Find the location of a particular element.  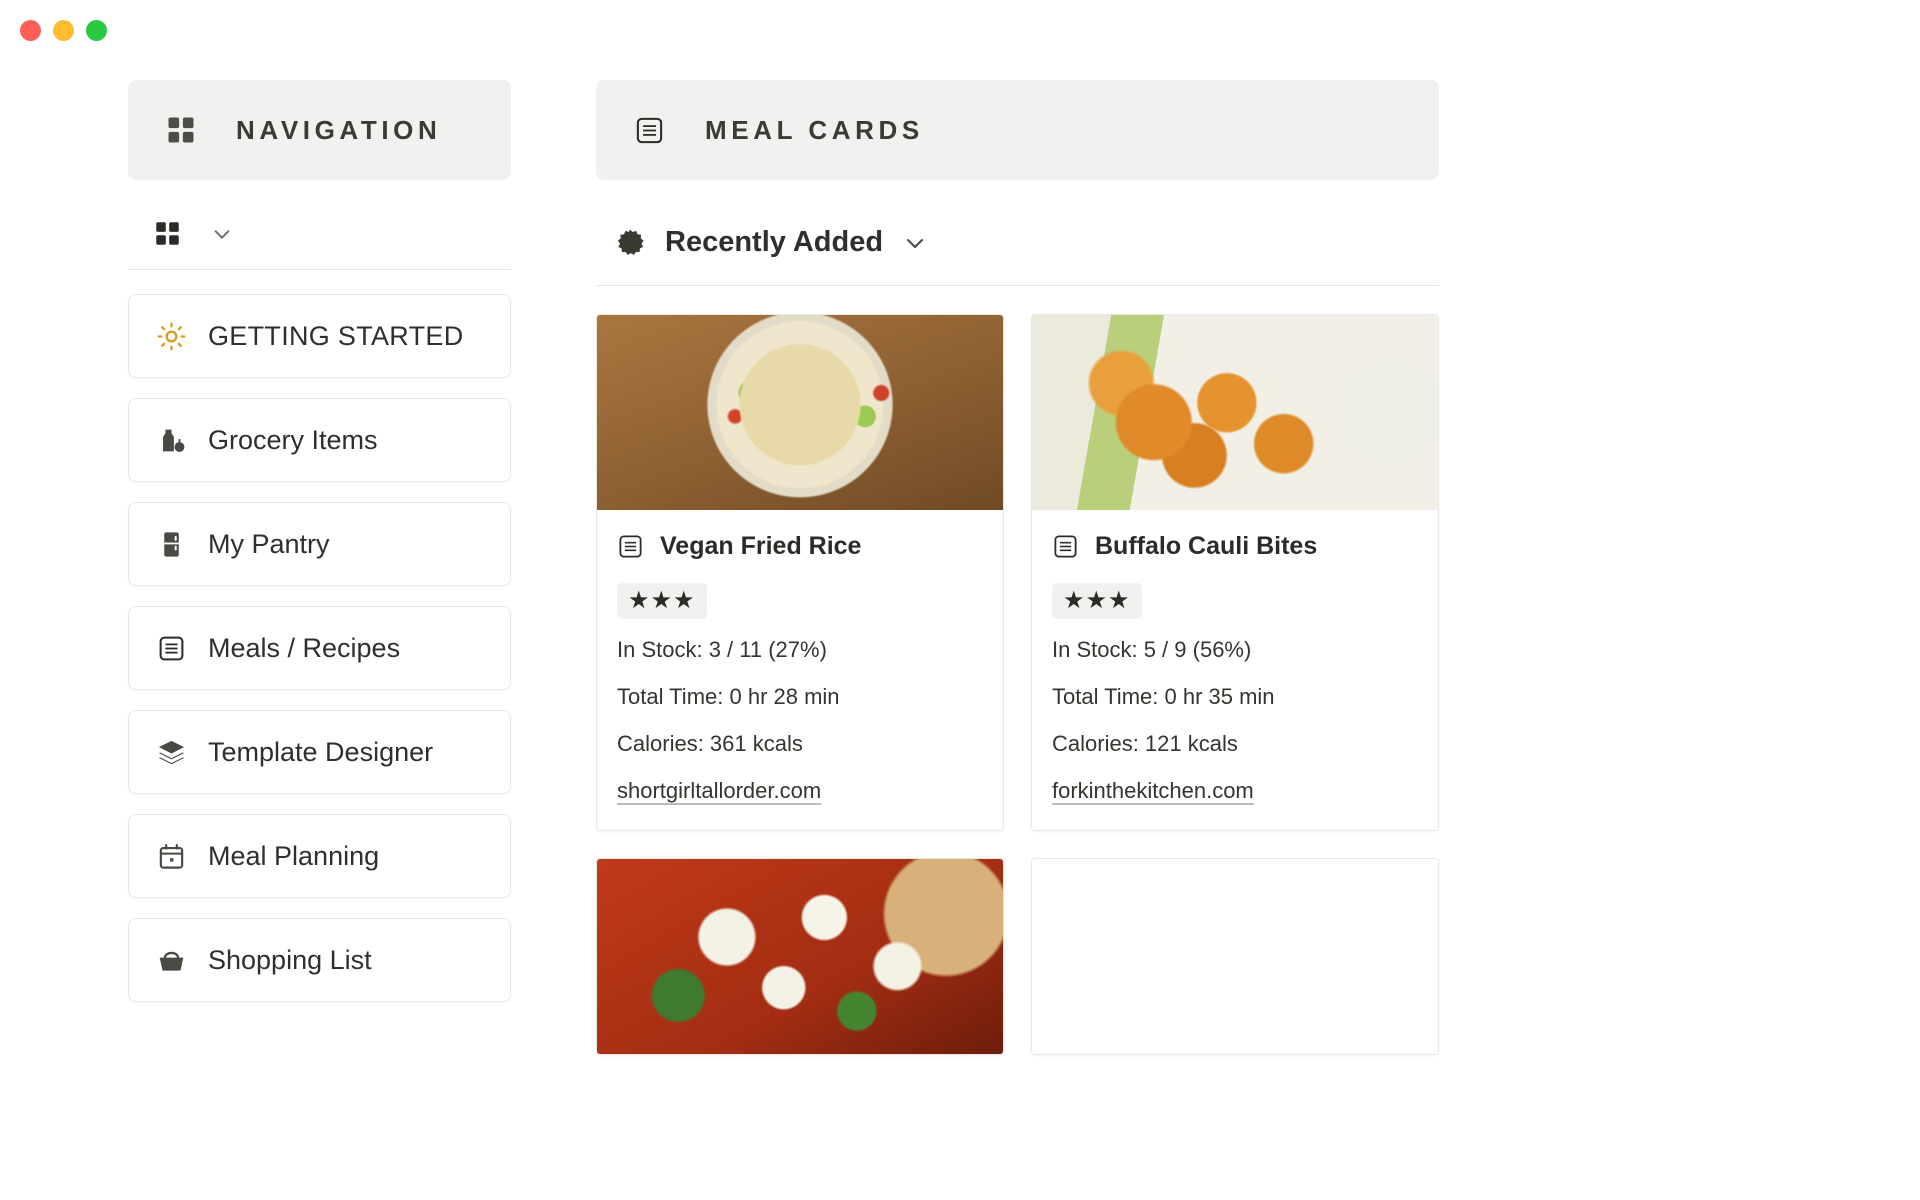

total-time-stat: Total Time: 0 hr 35 min is located at coordinates (1163, 696).